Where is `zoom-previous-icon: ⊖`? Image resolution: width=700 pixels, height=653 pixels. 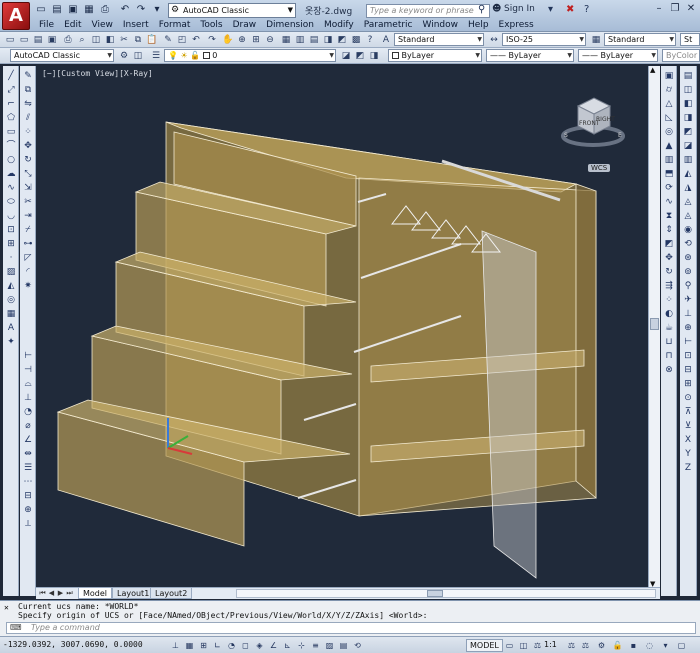
zoom-previous-icon: ⊖ is located at coordinates (270, 40).